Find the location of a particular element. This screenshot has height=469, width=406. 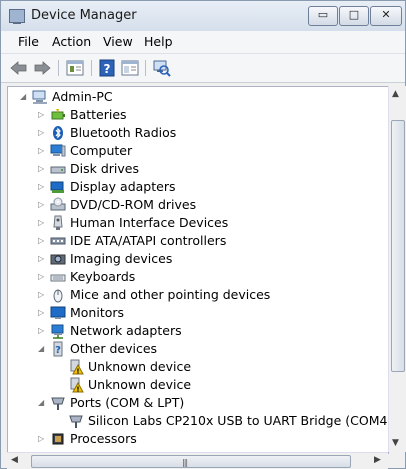

properties-icon is located at coordinates (75, 68).